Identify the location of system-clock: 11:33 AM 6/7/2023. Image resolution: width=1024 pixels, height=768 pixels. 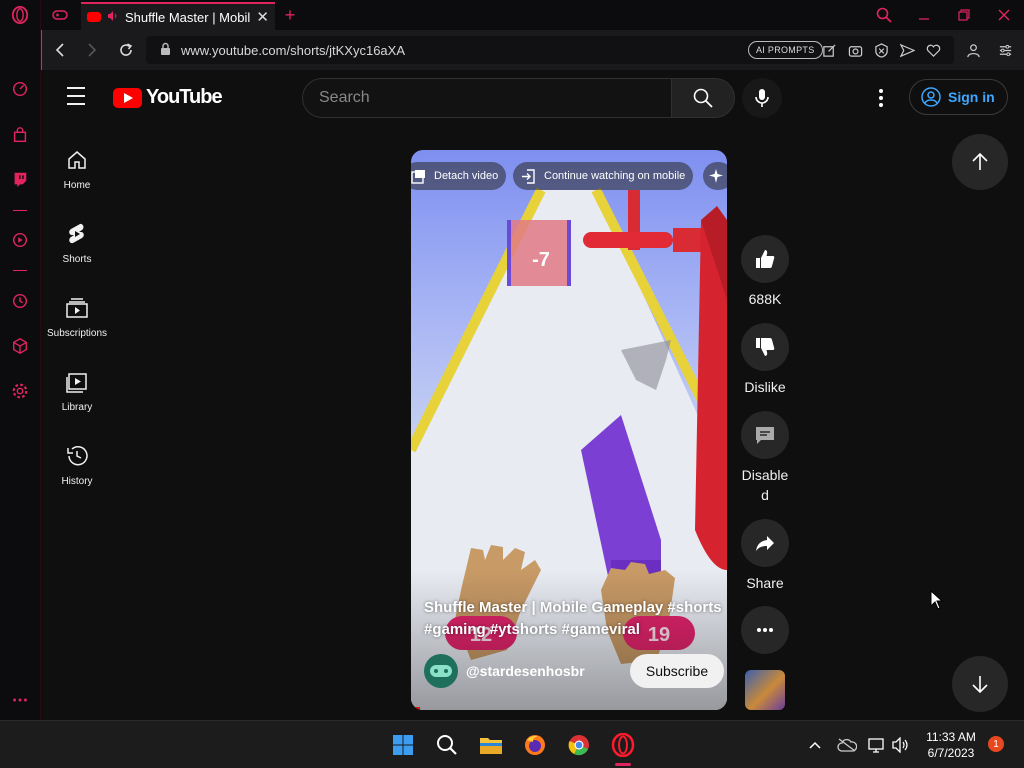
(951, 745).